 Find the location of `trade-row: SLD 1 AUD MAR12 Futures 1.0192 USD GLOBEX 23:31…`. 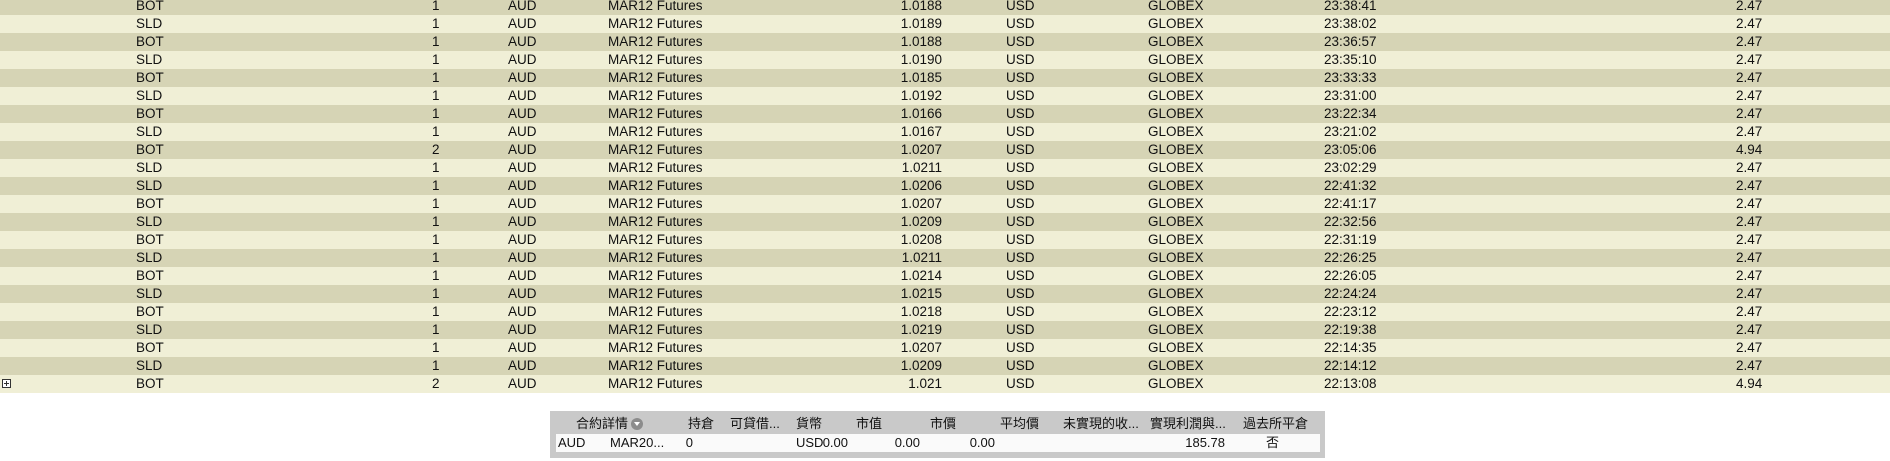

trade-row: SLD 1 AUD MAR12 Futures 1.0192 USD GLOBEX 23:31… is located at coordinates (945, 96).